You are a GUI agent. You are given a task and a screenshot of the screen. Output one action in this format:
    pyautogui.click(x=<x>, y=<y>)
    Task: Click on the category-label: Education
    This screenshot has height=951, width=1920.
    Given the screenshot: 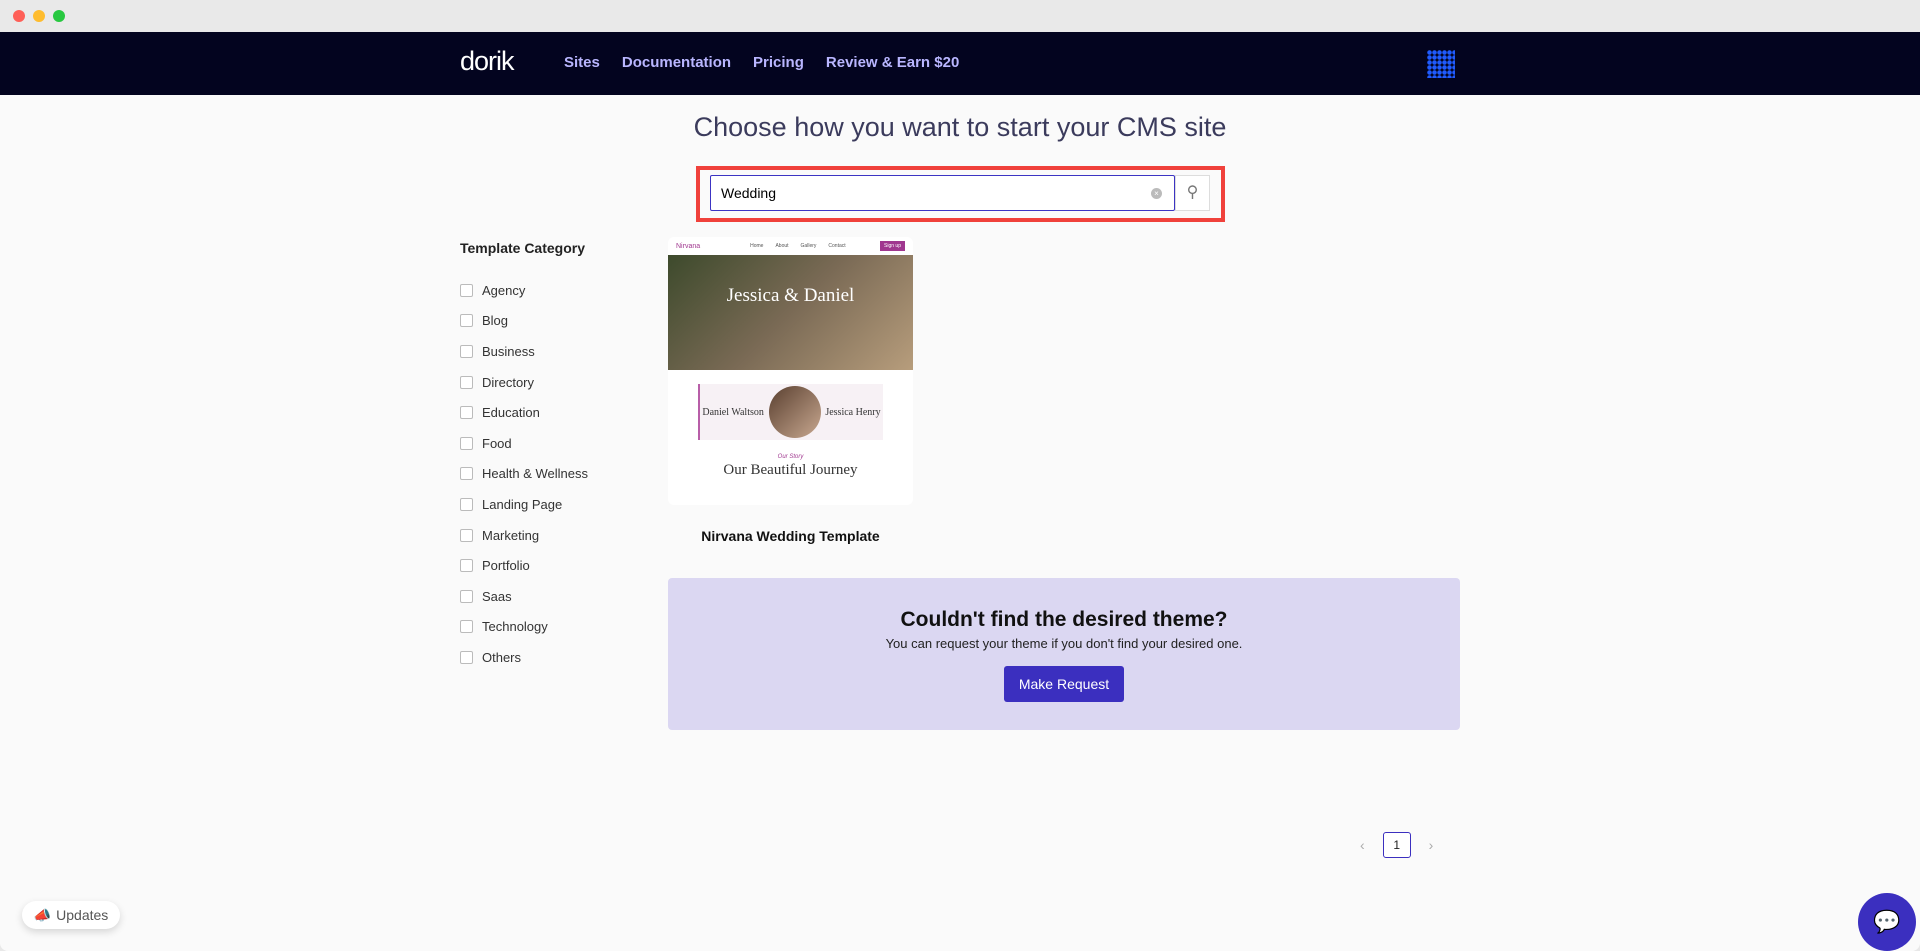 What is the action you would take?
    pyautogui.click(x=511, y=413)
    